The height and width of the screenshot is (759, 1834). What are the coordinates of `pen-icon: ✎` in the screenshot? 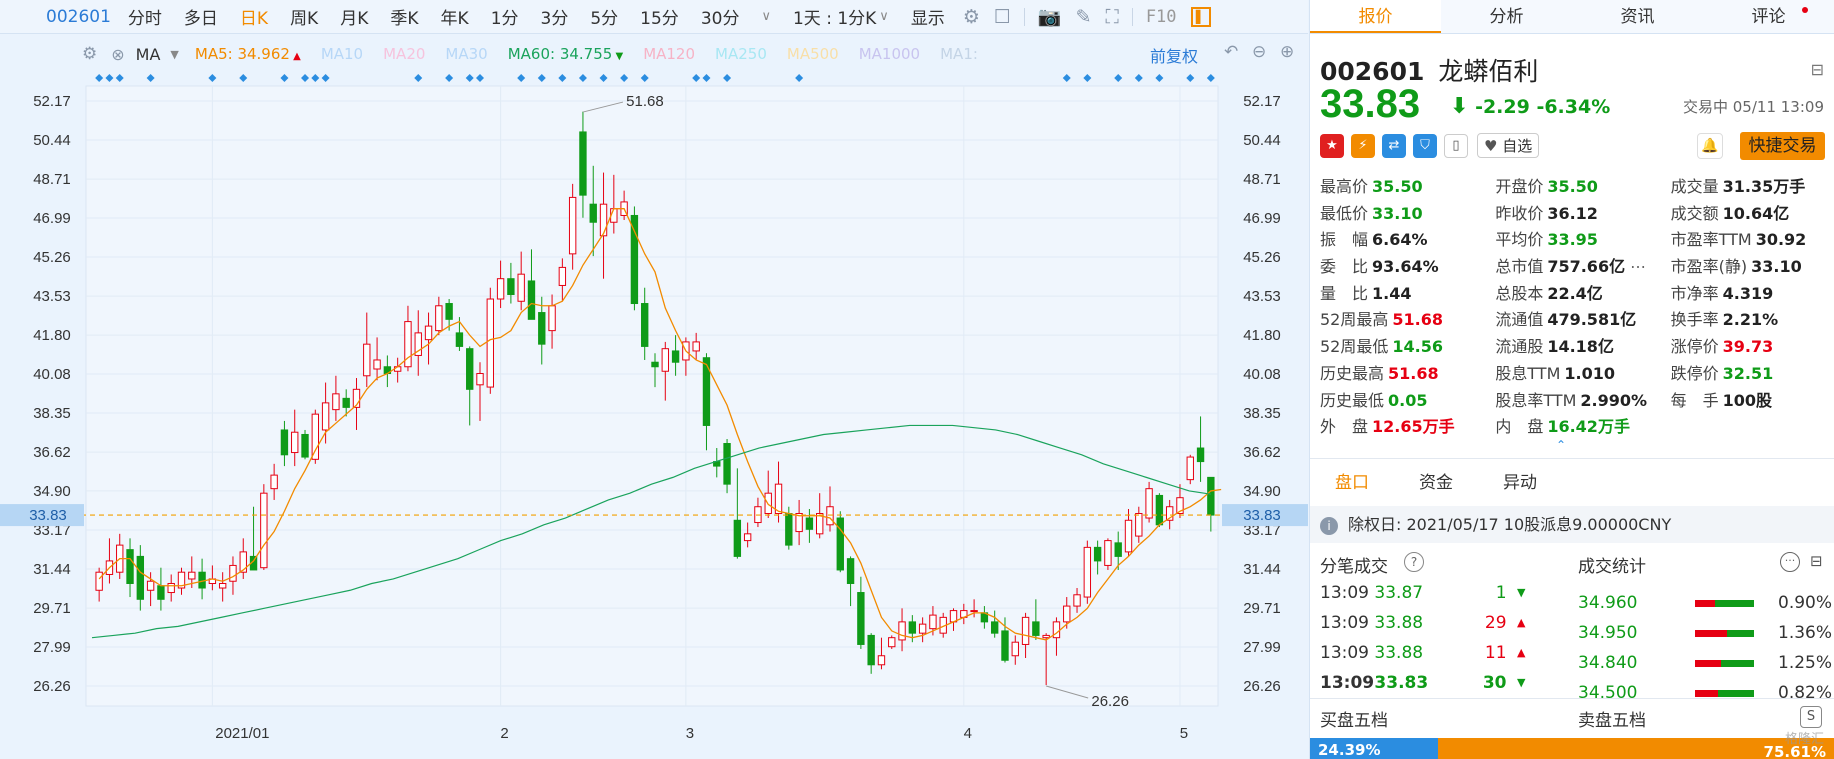 It's located at (1084, 17).